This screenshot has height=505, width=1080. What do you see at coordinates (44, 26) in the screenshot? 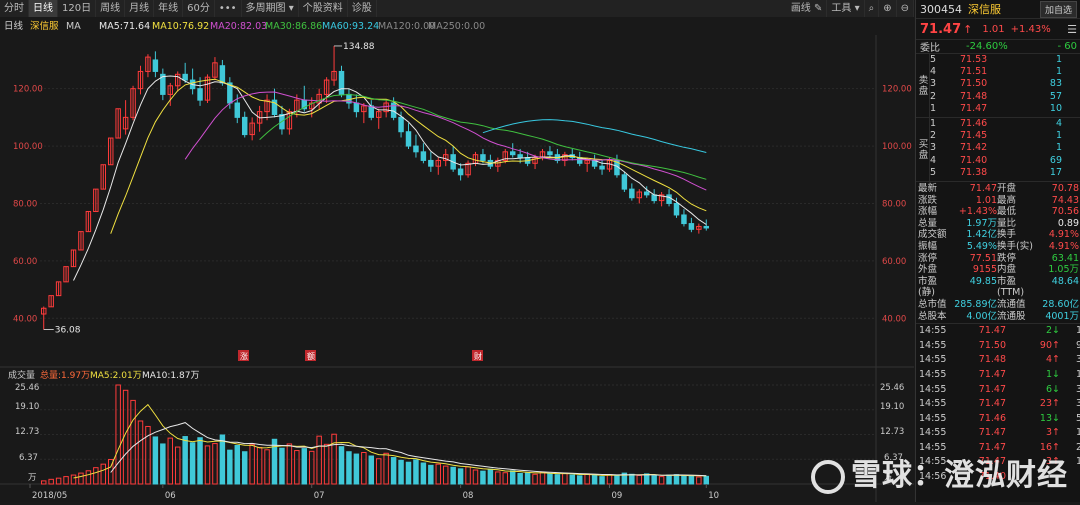
I see `stock-name-label: 深信服` at bounding box center [44, 26].